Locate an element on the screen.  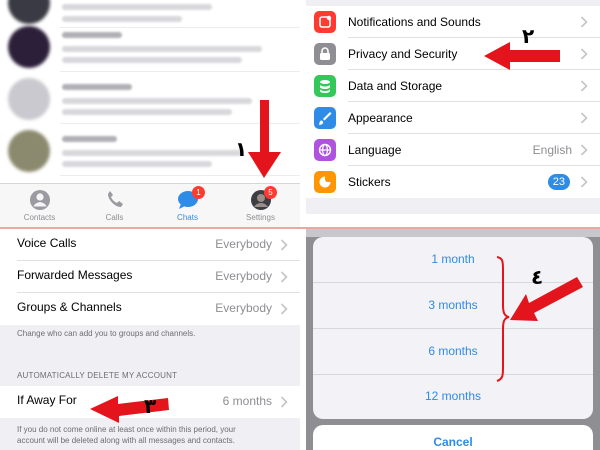
settings-row-stickers: Stickers 23 is located at coordinates (453, 182).